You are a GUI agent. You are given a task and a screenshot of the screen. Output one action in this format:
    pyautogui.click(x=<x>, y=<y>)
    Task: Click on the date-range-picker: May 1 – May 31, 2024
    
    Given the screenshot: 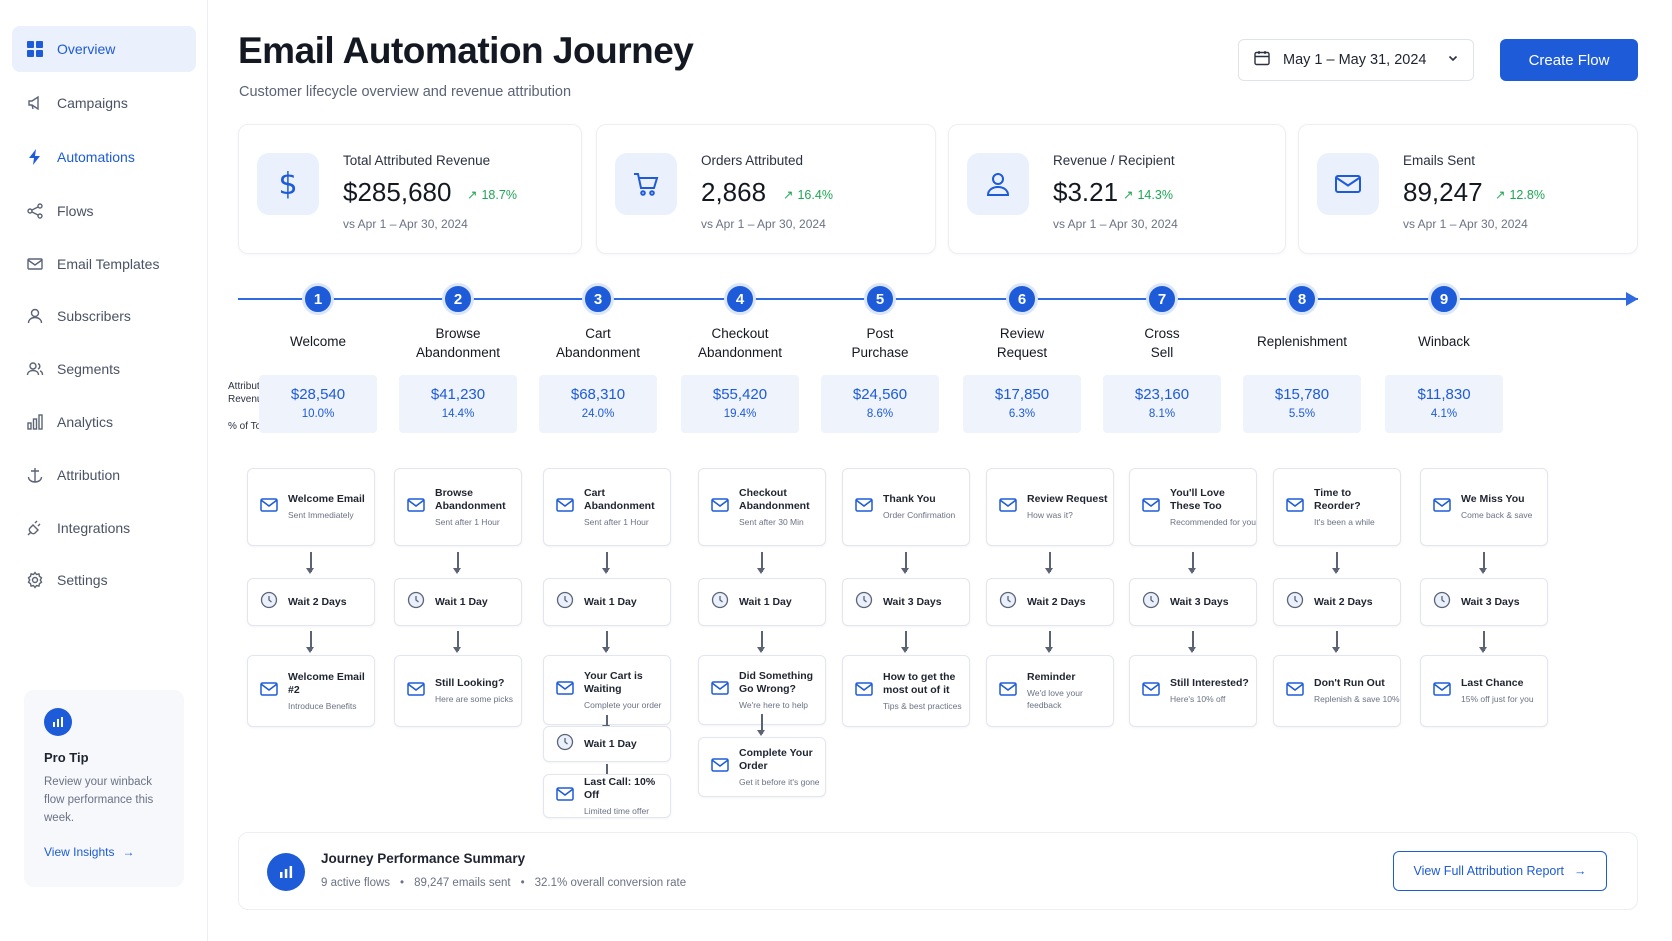 What is the action you would take?
    pyautogui.click(x=1356, y=60)
    